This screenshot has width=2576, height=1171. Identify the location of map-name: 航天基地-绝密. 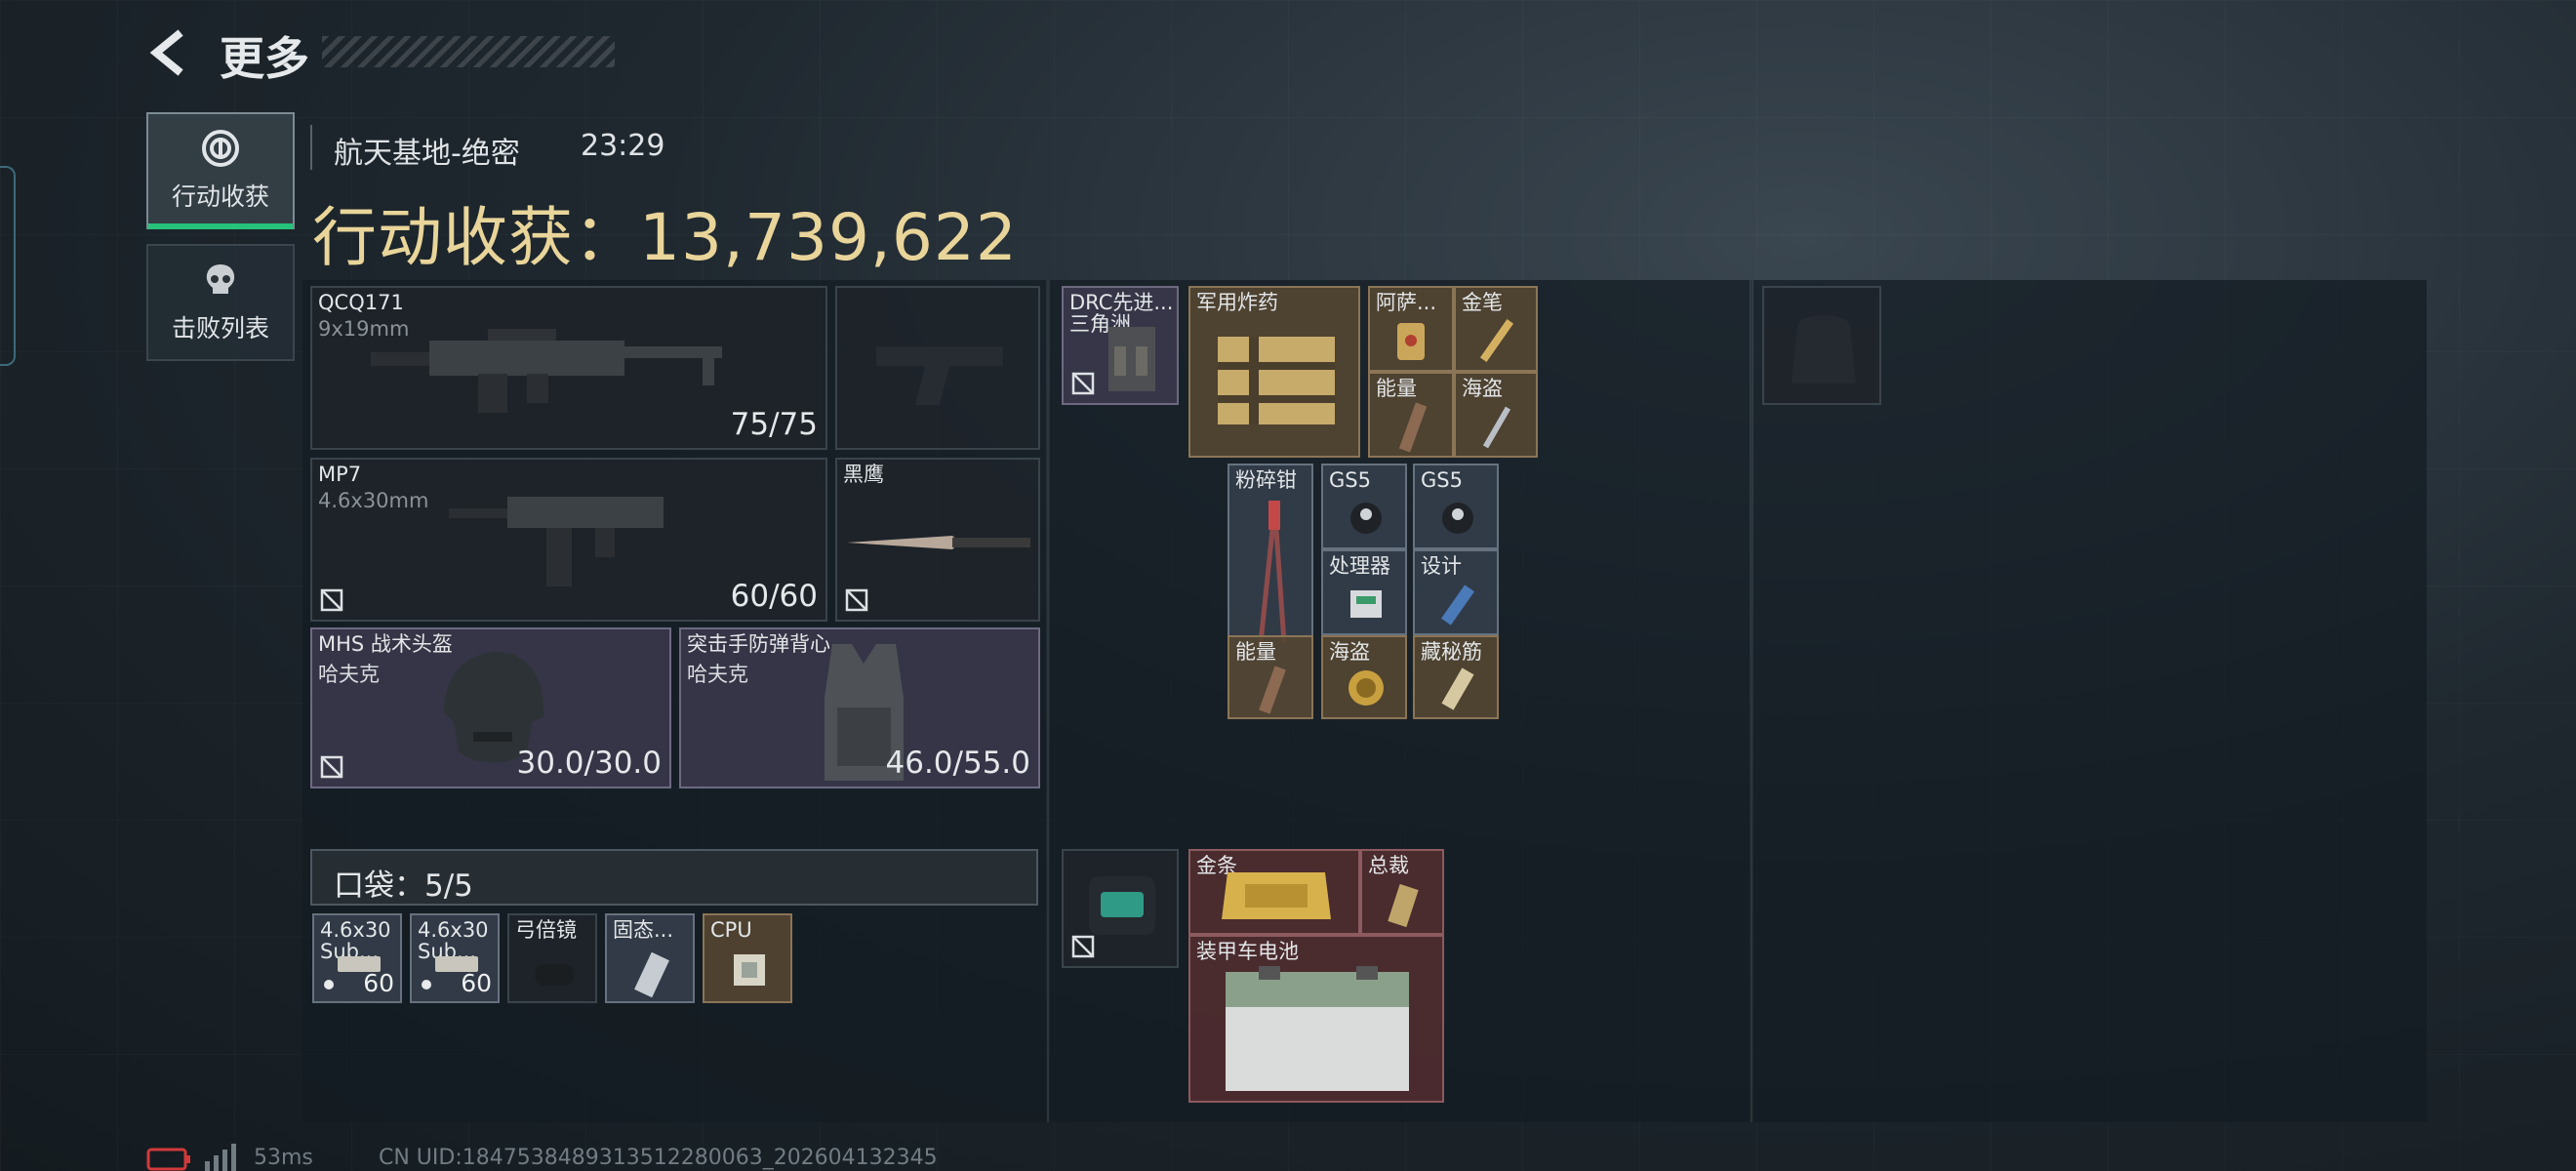
(427, 154).